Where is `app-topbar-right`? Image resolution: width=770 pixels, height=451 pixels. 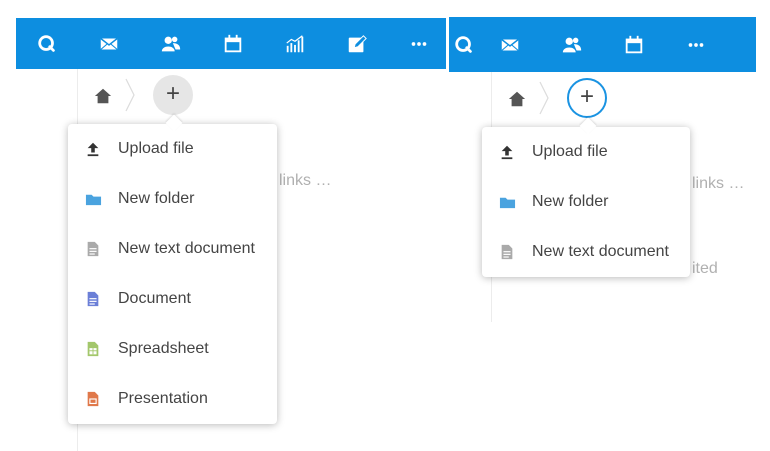
app-topbar-right is located at coordinates (602, 44).